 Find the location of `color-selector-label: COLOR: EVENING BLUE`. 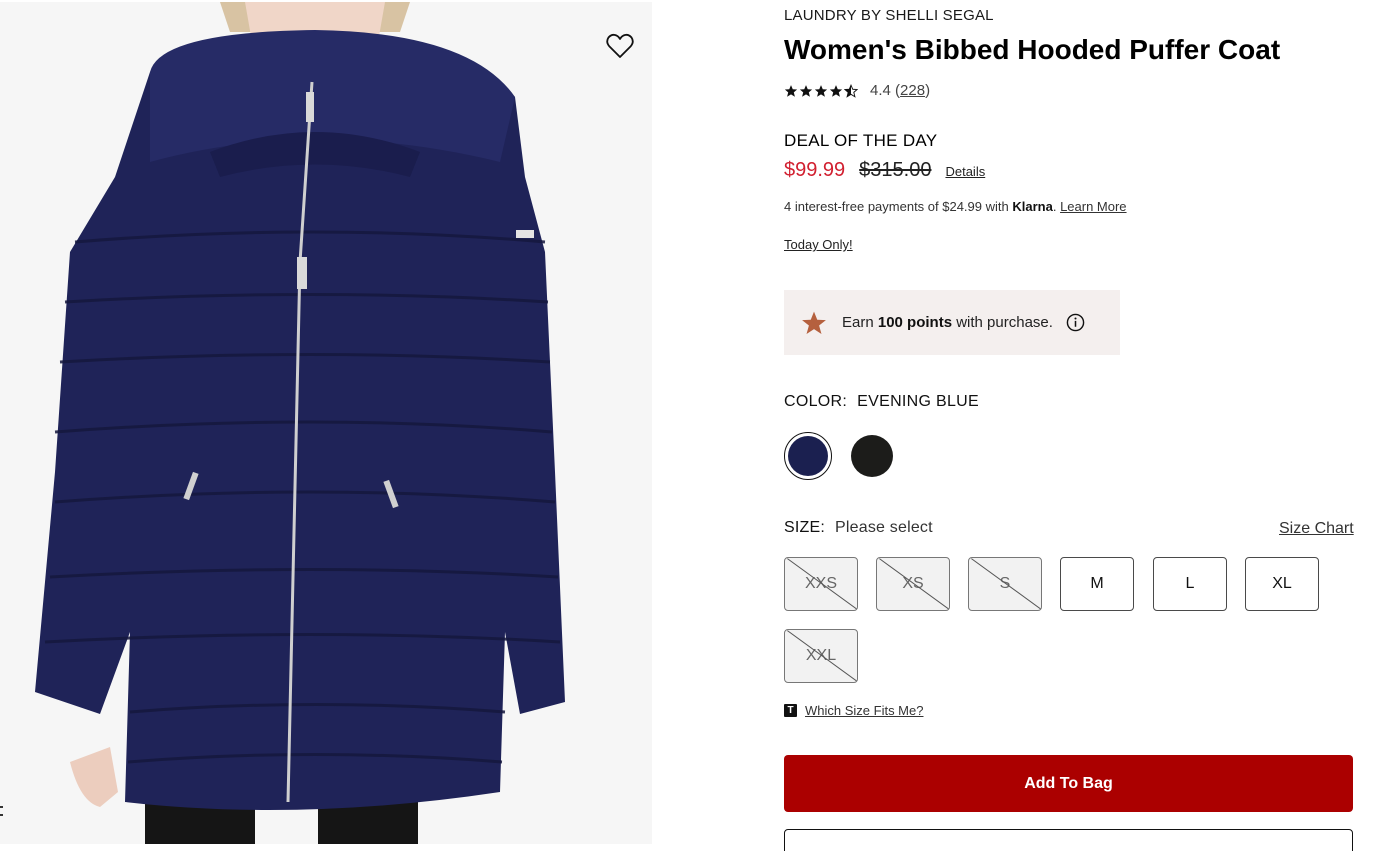

color-selector-label: COLOR: EVENING BLUE is located at coordinates (881, 402).